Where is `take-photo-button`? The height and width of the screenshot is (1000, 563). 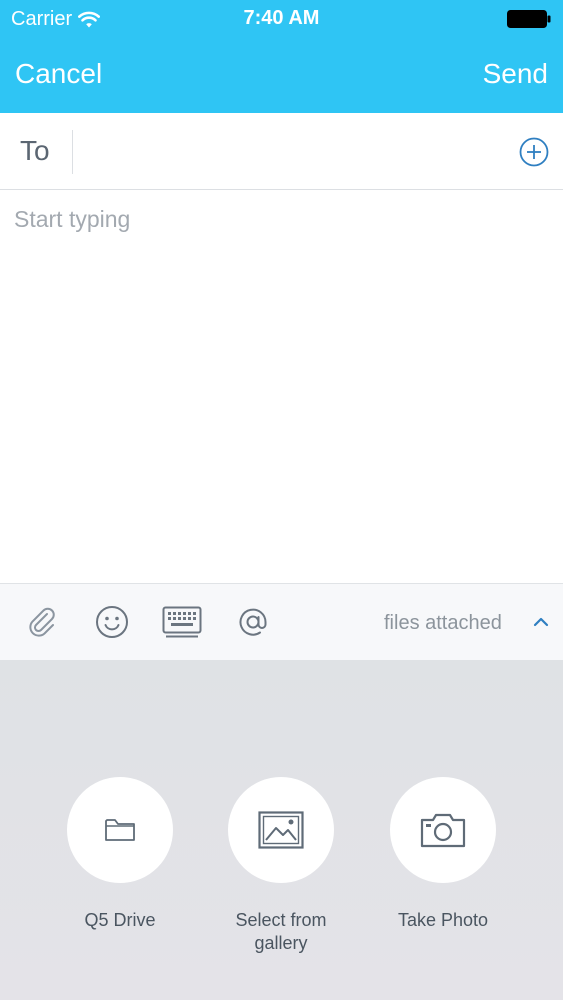
take-photo-button is located at coordinates (443, 830).